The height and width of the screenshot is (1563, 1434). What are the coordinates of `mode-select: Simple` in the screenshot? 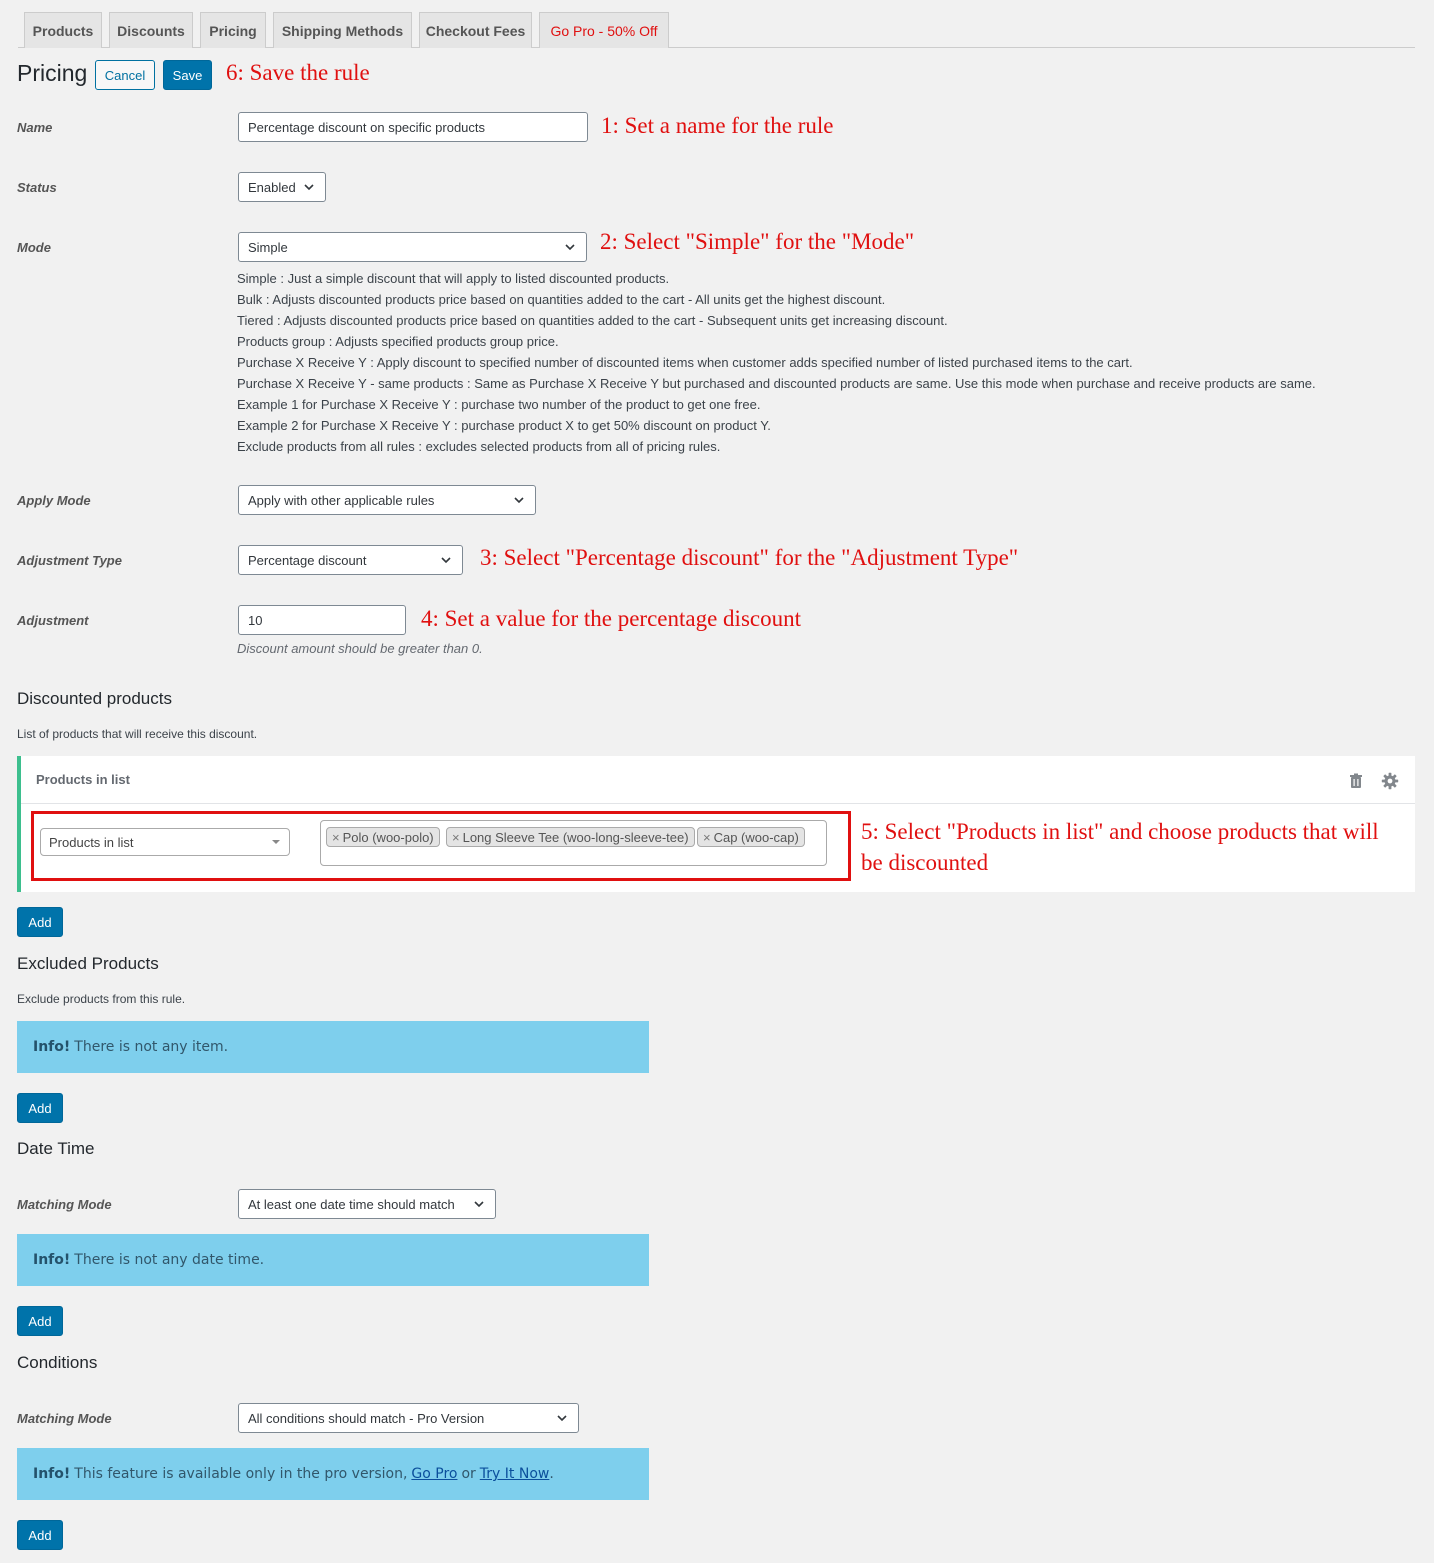 It's located at (412, 247).